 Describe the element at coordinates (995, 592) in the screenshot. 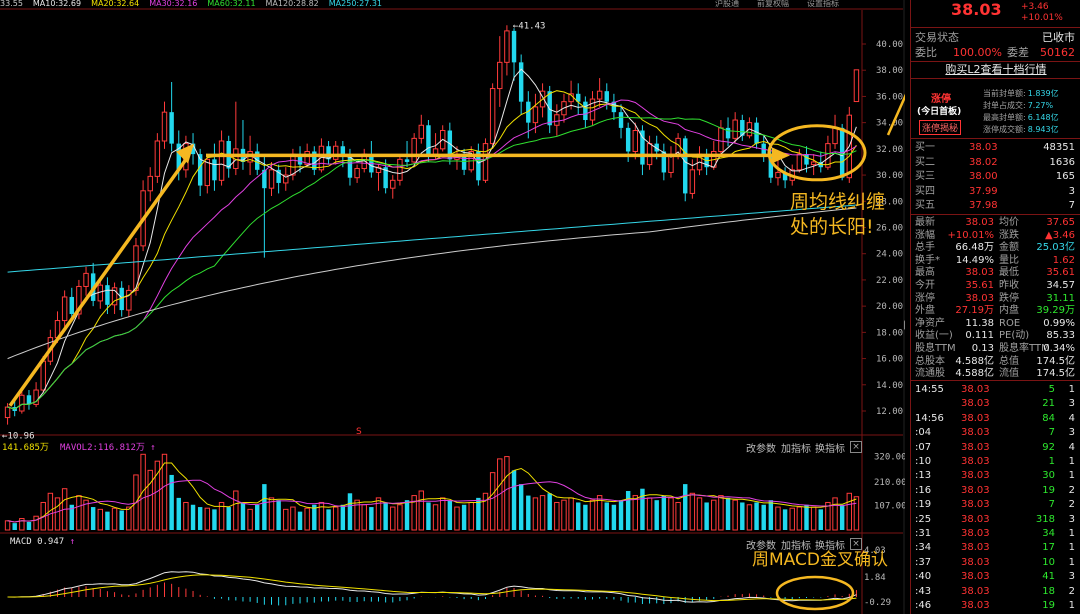

I see `tick-row: :43 38.03 18 2` at that location.